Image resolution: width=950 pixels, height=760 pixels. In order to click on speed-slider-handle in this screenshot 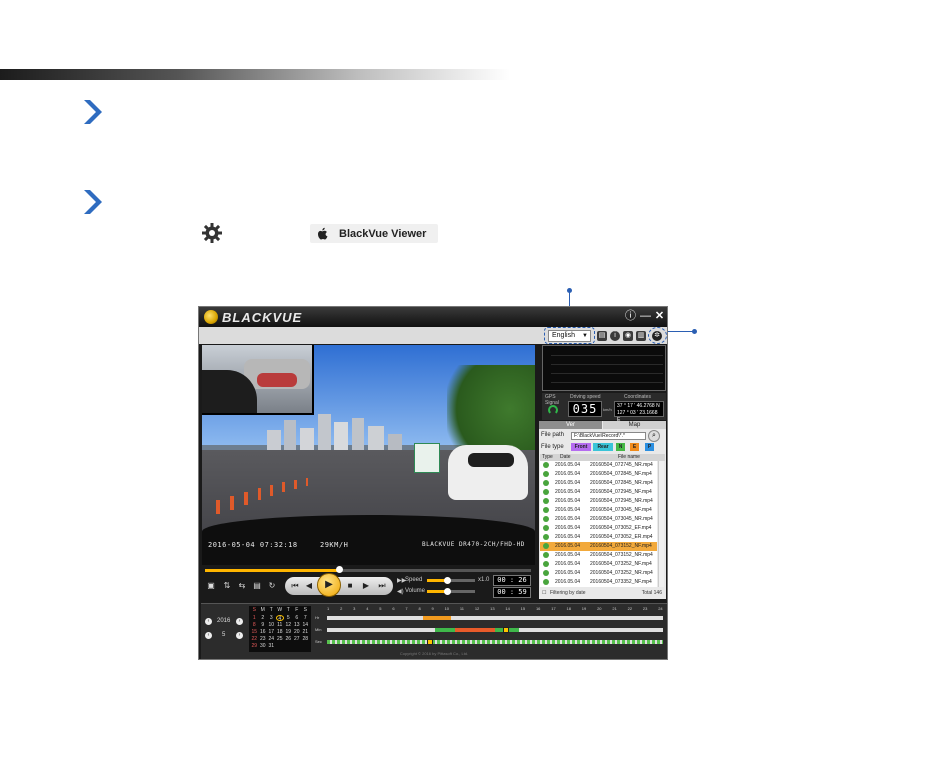, I will do `click(448, 580)`.